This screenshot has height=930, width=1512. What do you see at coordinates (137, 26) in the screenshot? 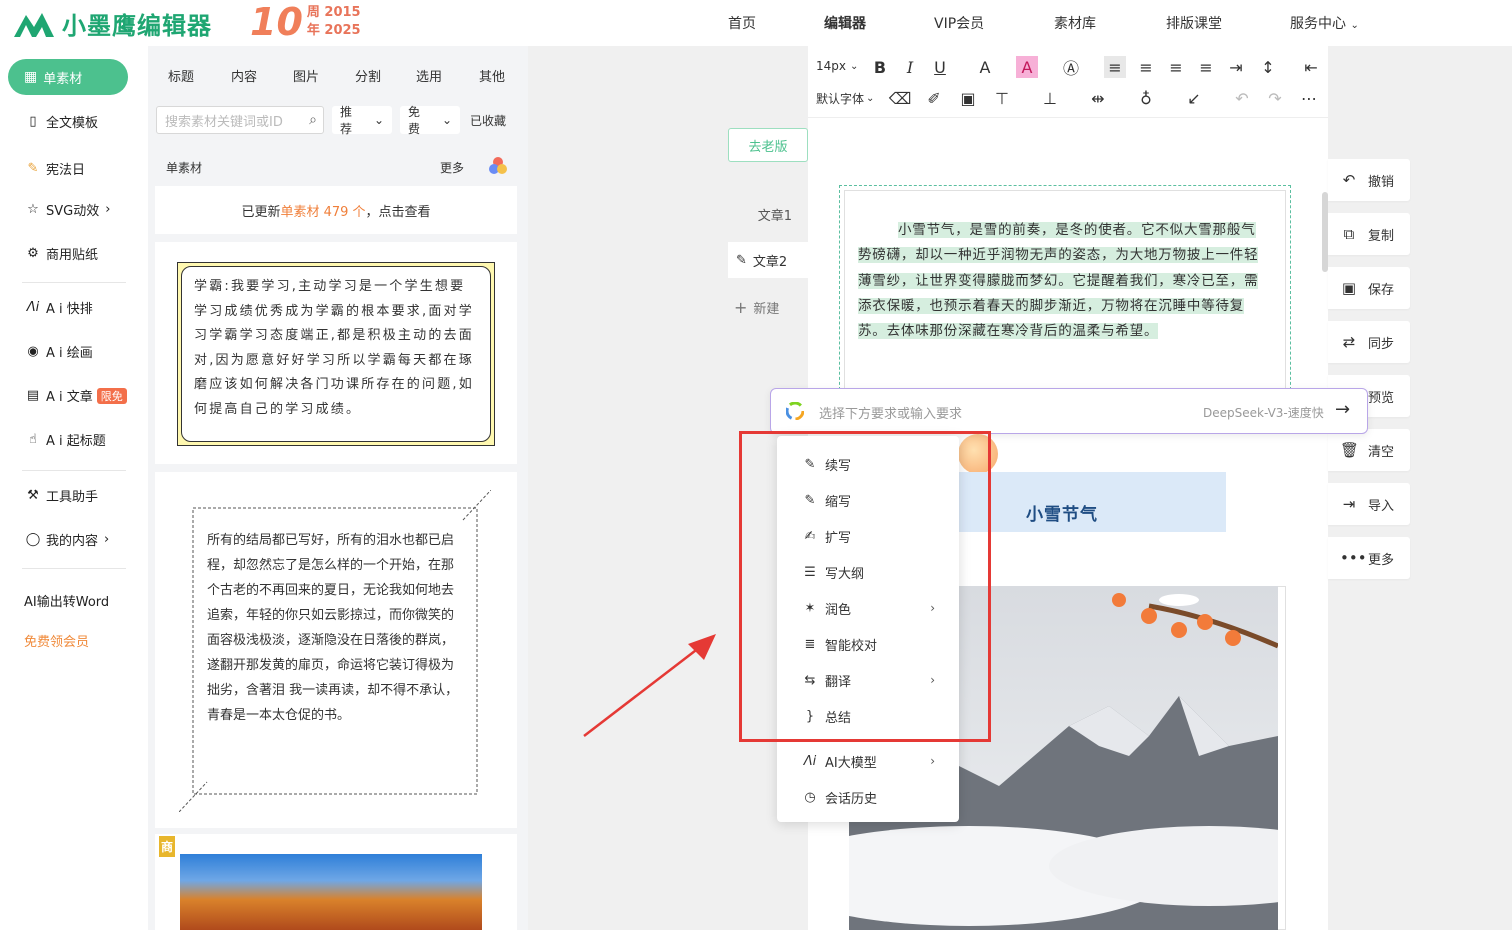
I see `brand-name: 小墨鹰编辑器` at bounding box center [137, 26].